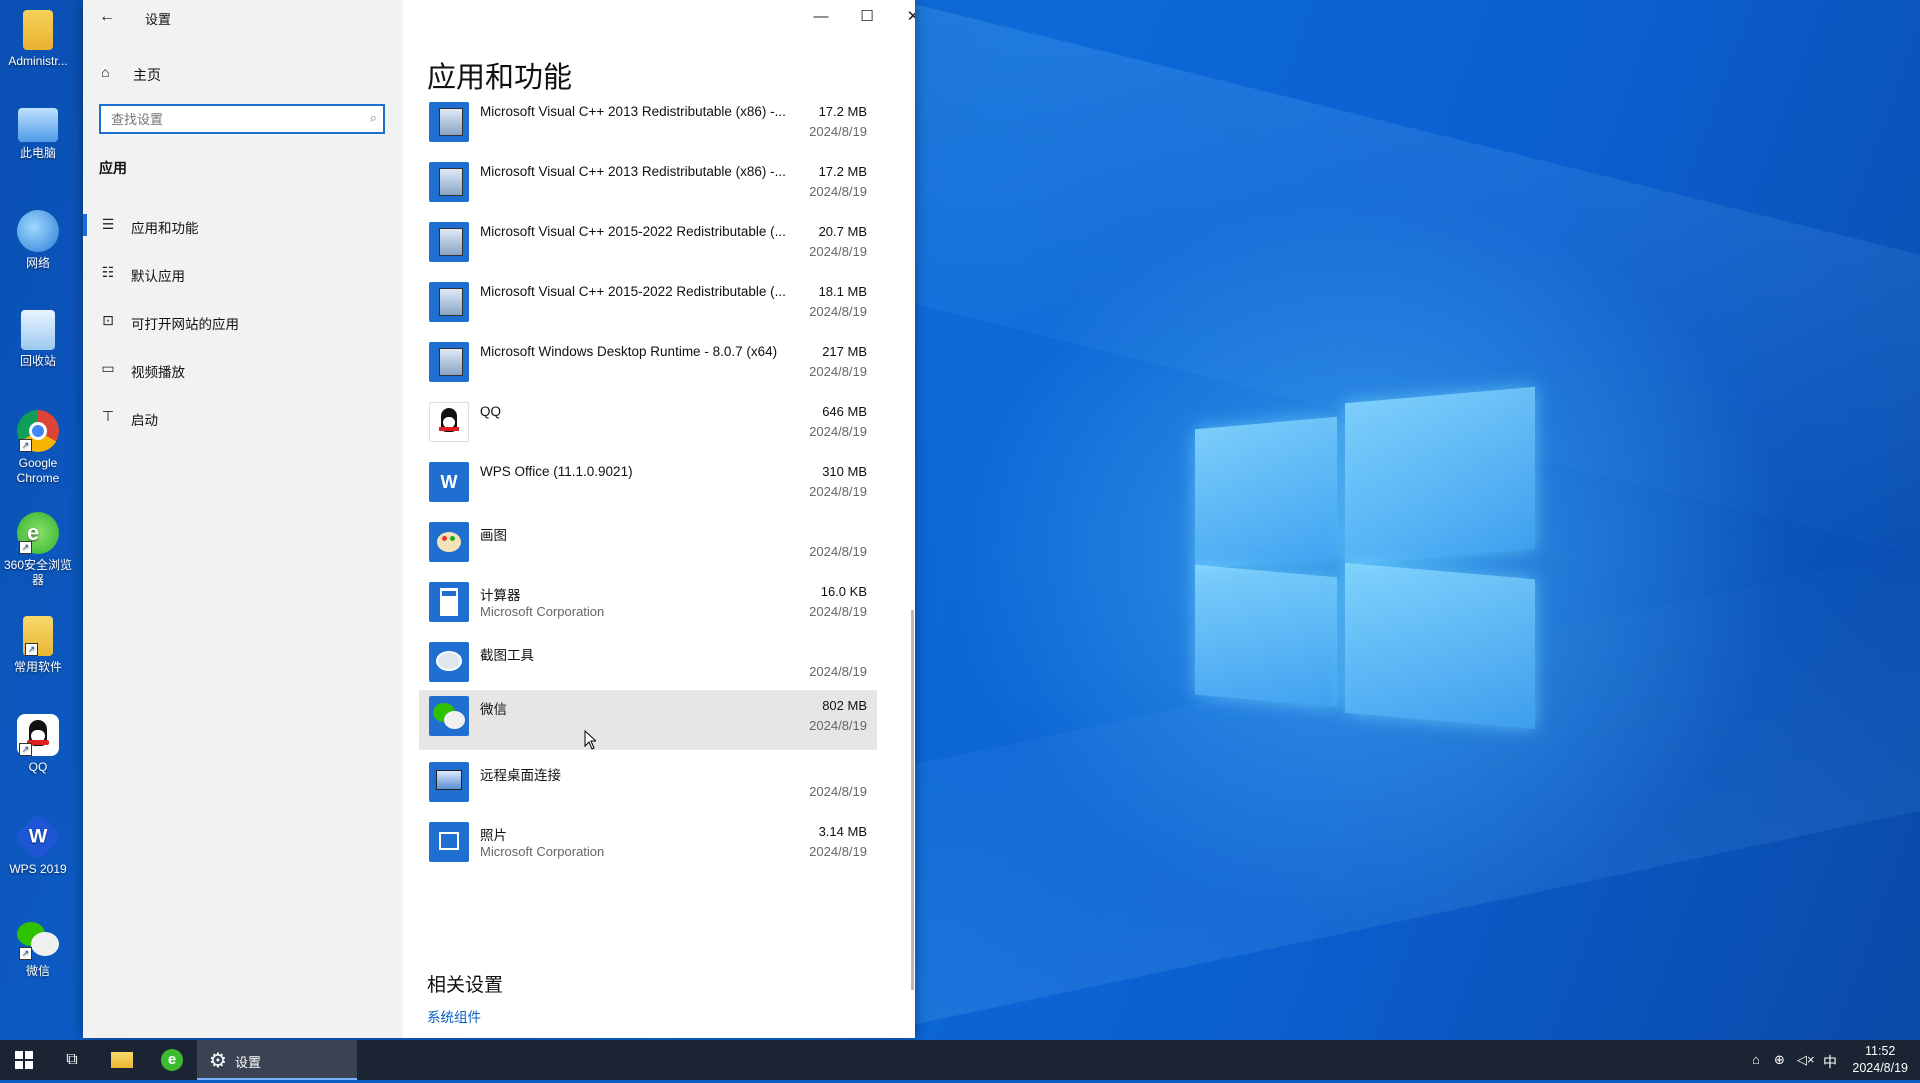 The height and width of the screenshot is (1083, 1920). Describe the element at coordinates (1806, 1060) in the screenshot. I see `volume-muted-icon: ◁×` at that location.